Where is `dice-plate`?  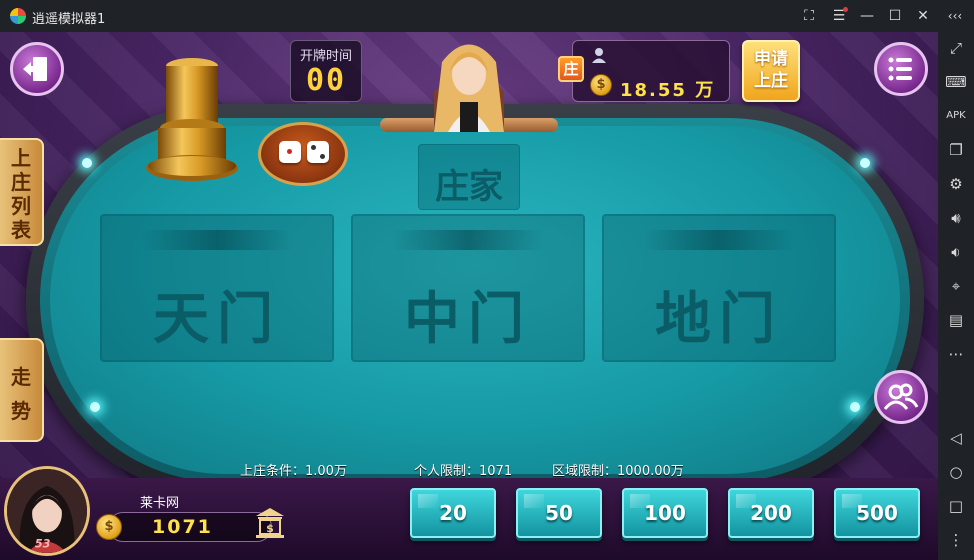
dice-plate is located at coordinates (303, 154).